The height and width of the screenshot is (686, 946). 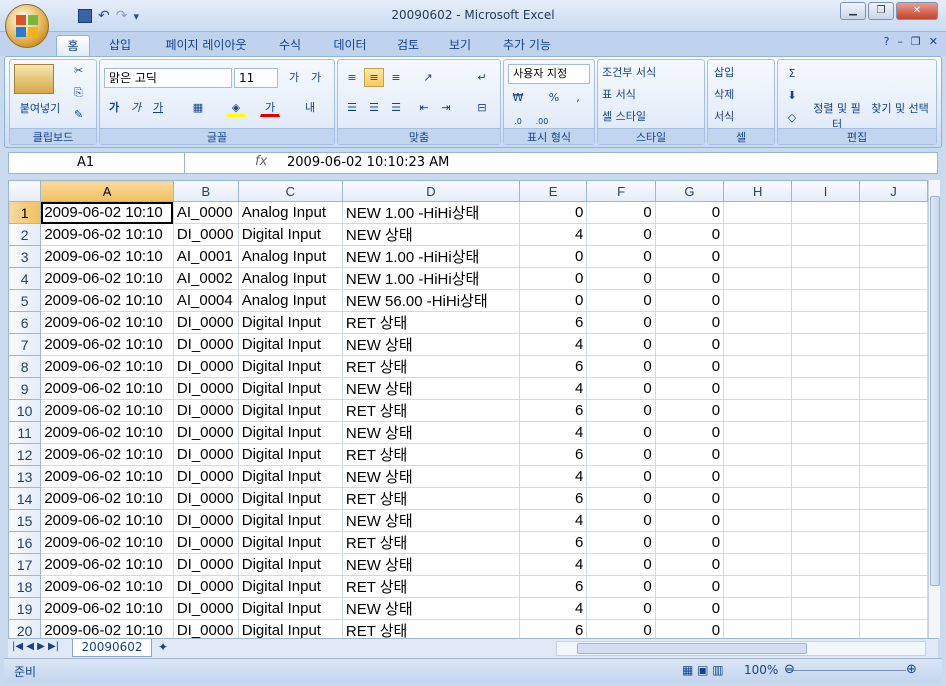 What do you see at coordinates (25, 454) in the screenshot?
I see `row-header: 12` at bounding box center [25, 454].